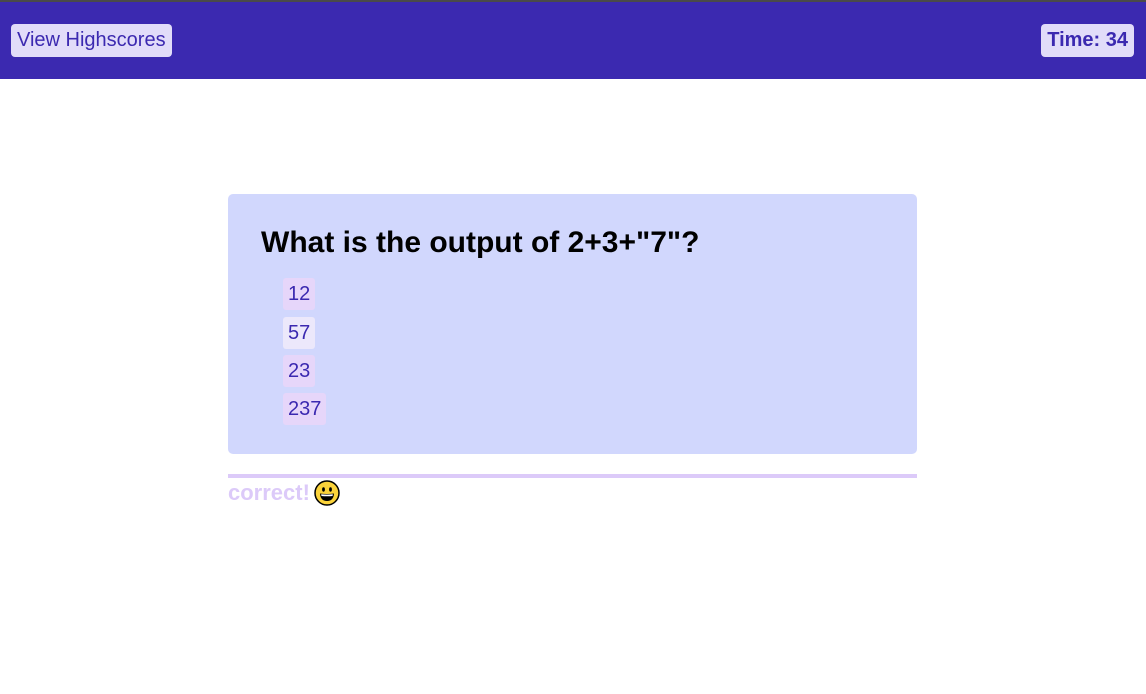 The width and height of the screenshot is (1146, 694). What do you see at coordinates (299, 371) in the screenshot?
I see `choice-button: 23` at bounding box center [299, 371].